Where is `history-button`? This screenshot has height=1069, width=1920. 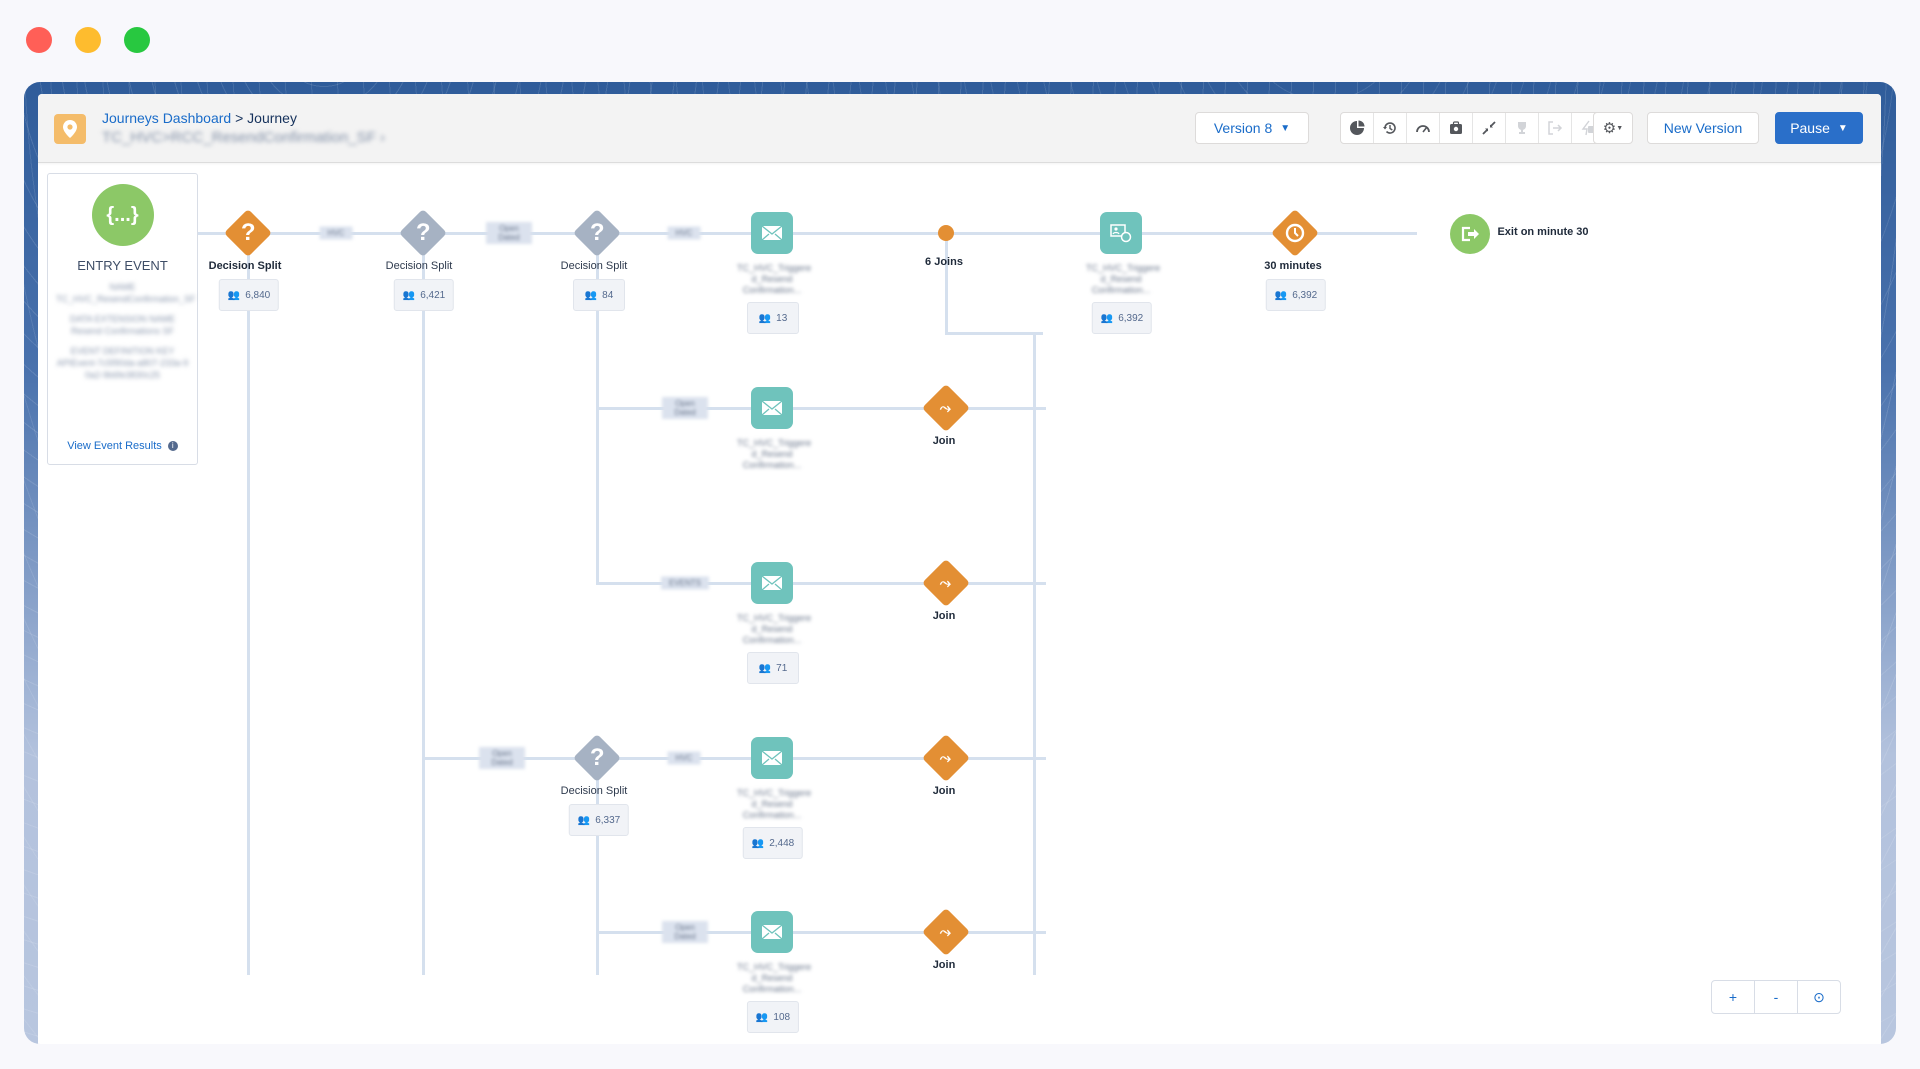 history-button is located at coordinates (1390, 128).